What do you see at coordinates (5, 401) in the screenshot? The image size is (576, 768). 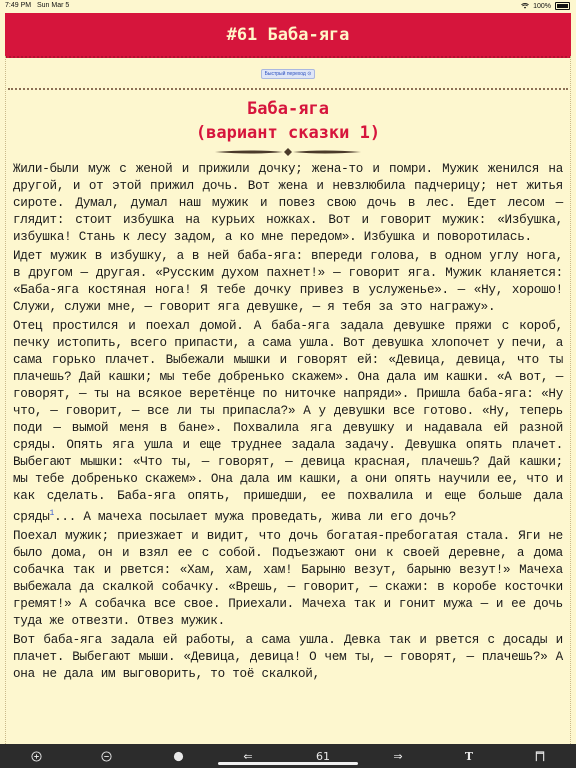 I see `left-border` at bounding box center [5, 401].